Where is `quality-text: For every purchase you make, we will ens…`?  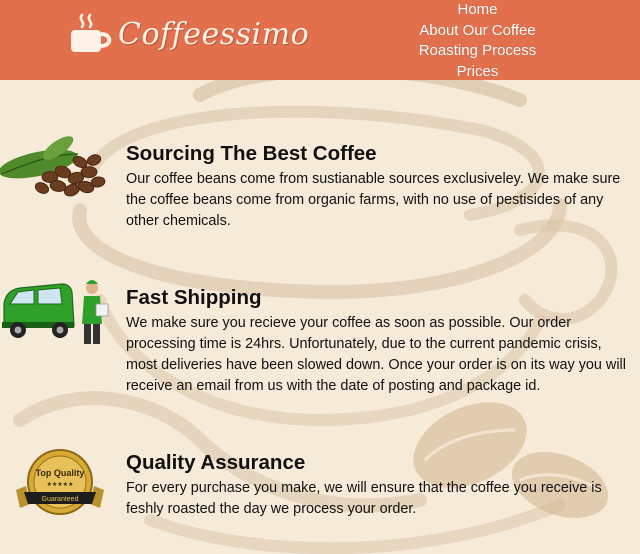 quality-text: For every purchase you make, we will ens… is located at coordinates (364, 498).